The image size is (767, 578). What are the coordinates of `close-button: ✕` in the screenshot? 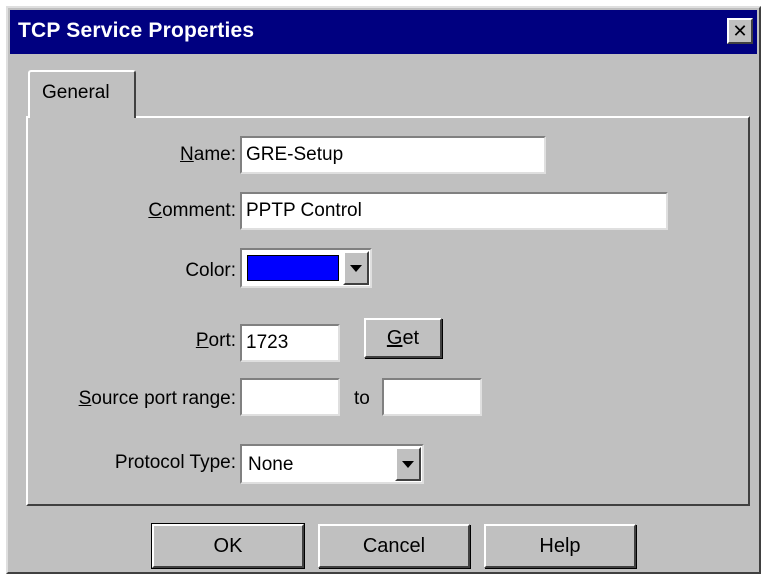 It's located at (740, 31).